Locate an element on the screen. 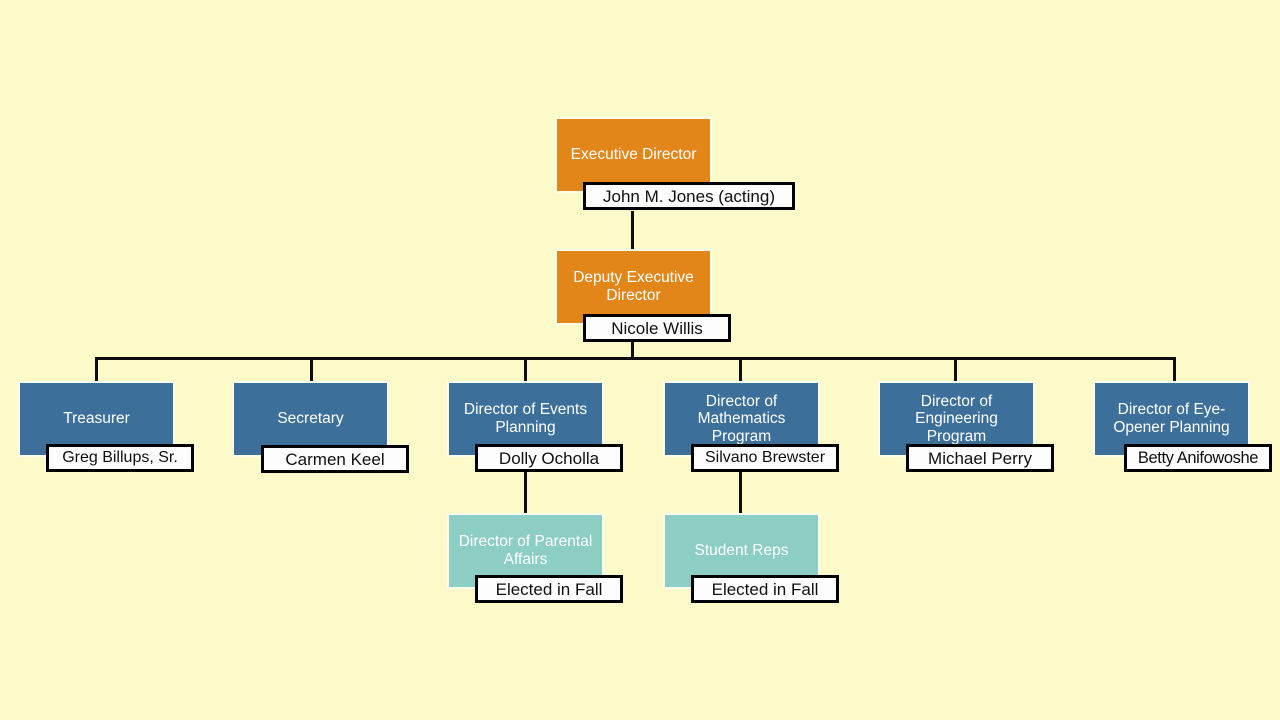 The width and height of the screenshot is (1280, 720). nameplate-secretary: Carmen Keel is located at coordinates (335, 459).